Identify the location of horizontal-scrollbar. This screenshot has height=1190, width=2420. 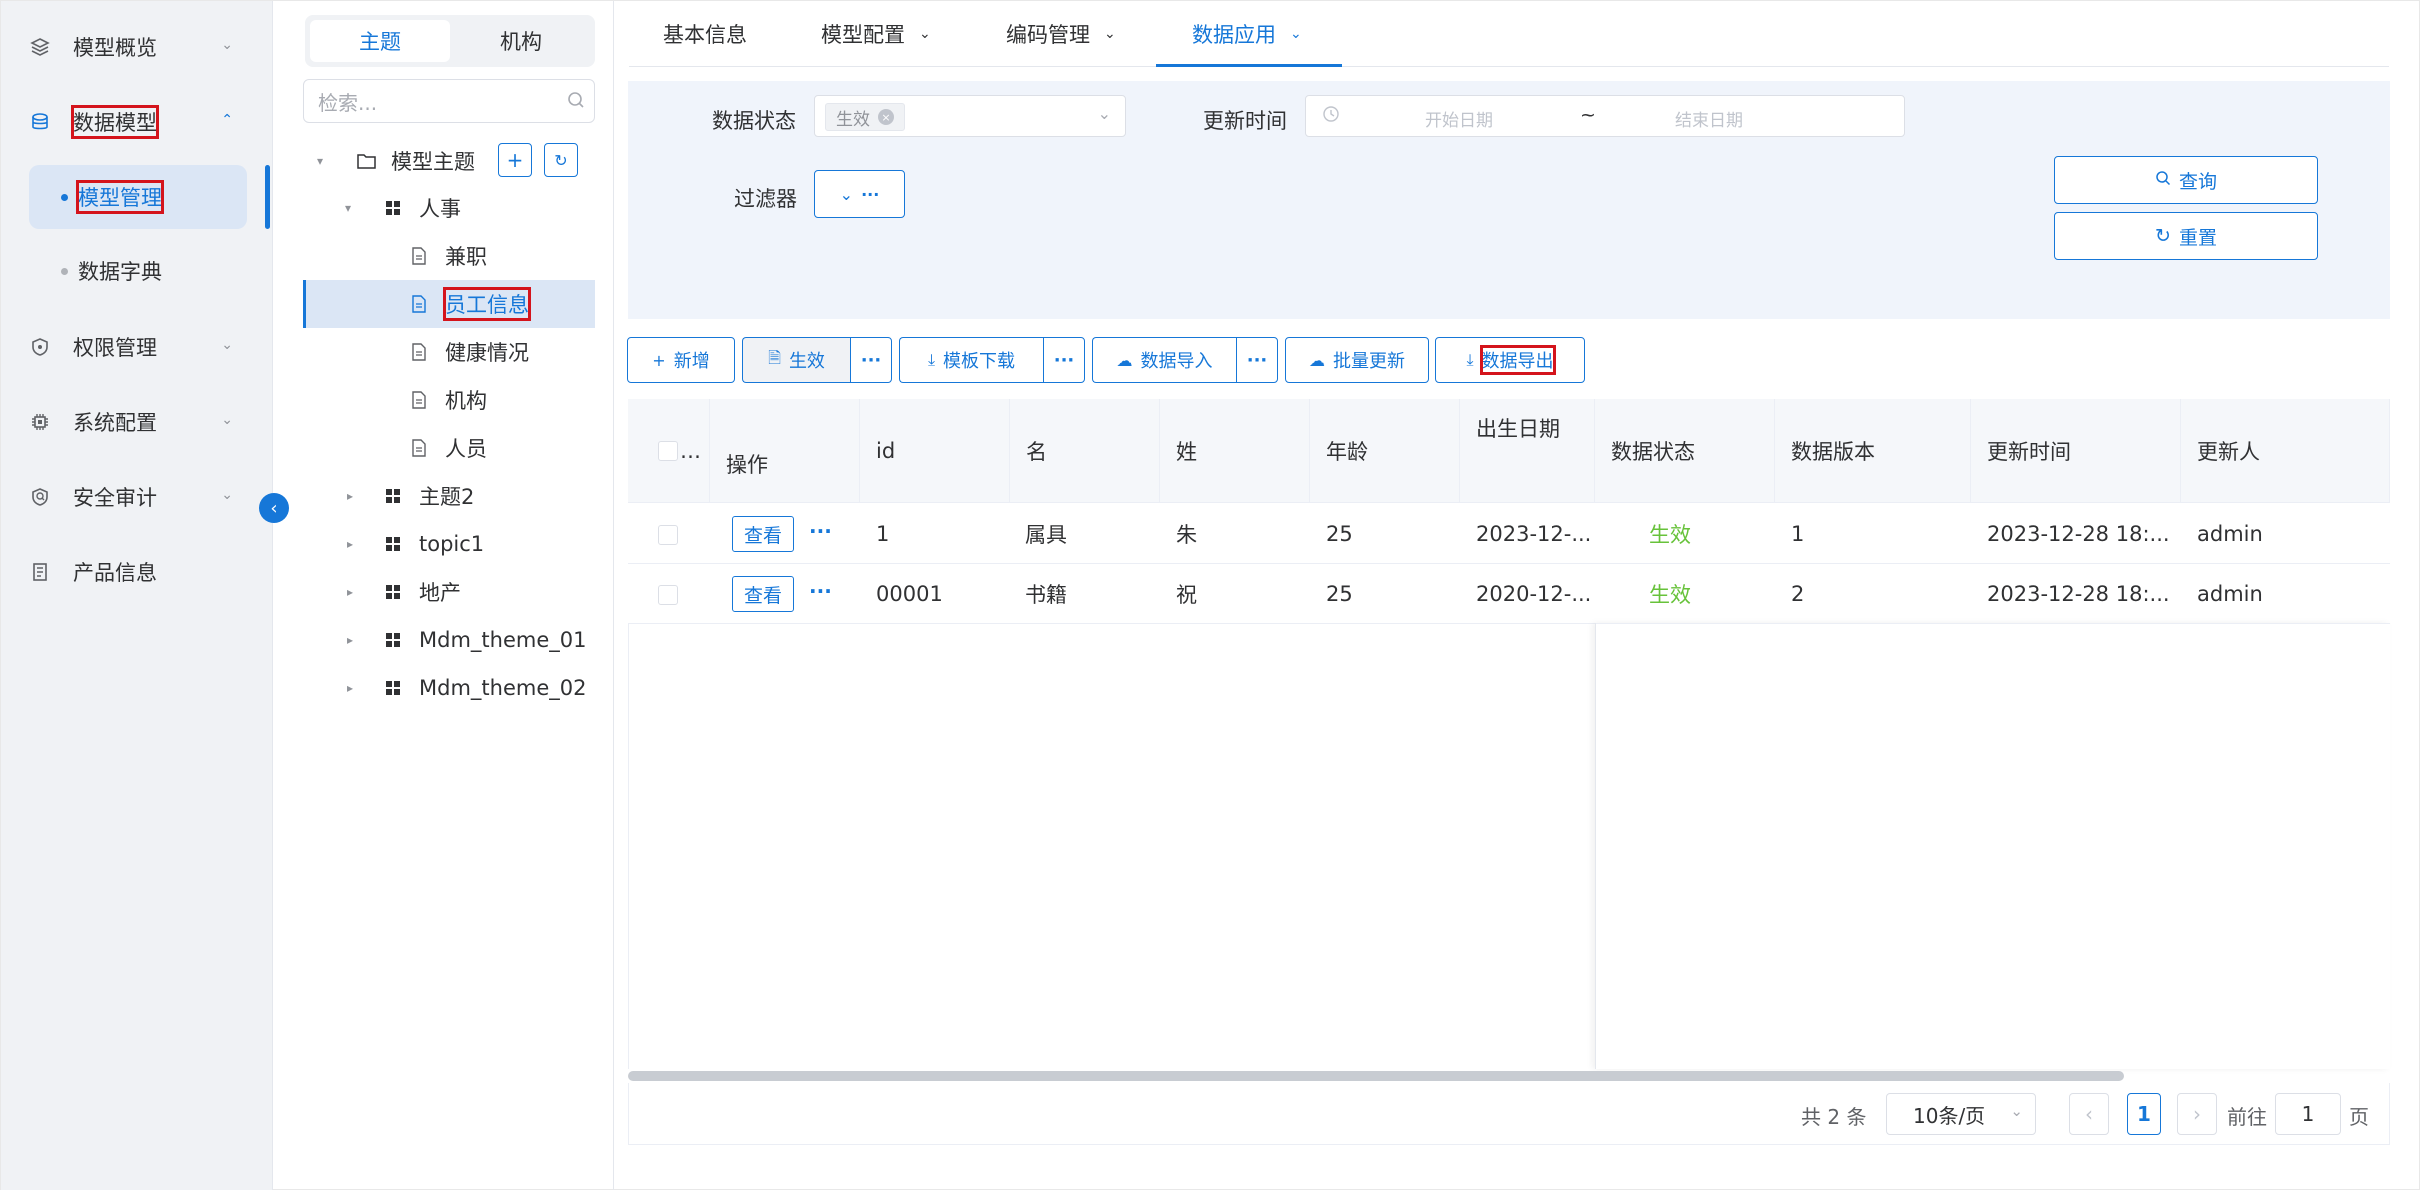
(1376, 1076).